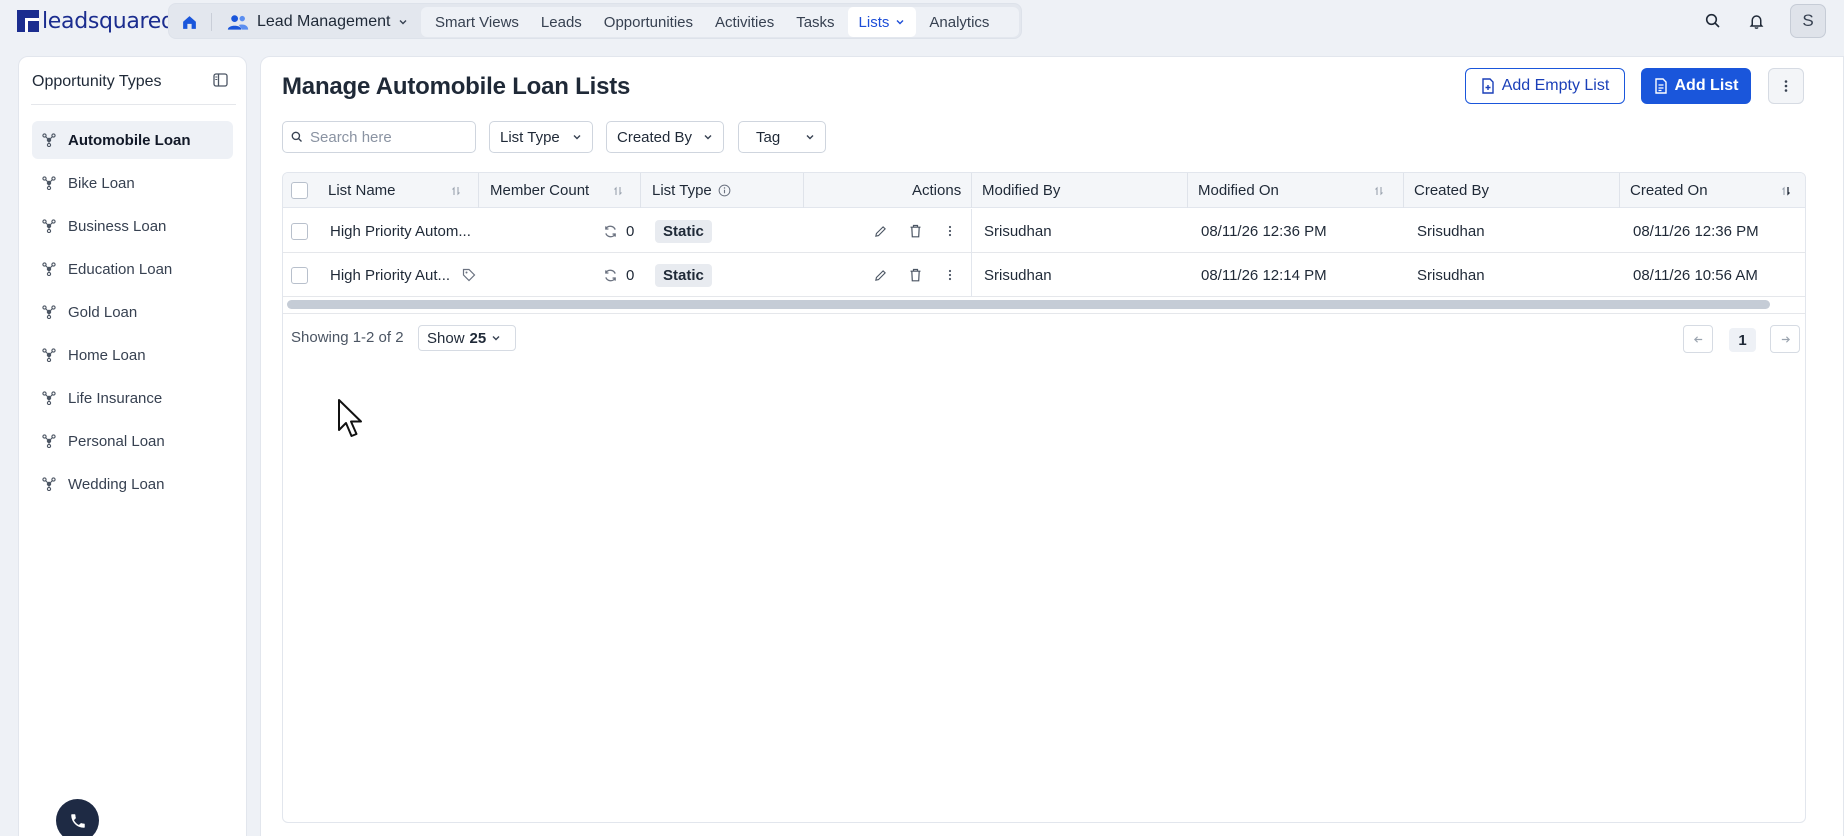 The width and height of the screenshot is (1844, 836). What do you see at coordinates (467, 338) in the screenshot?
I see `page-size-select: Show 25` at bounding box center [467, 338].